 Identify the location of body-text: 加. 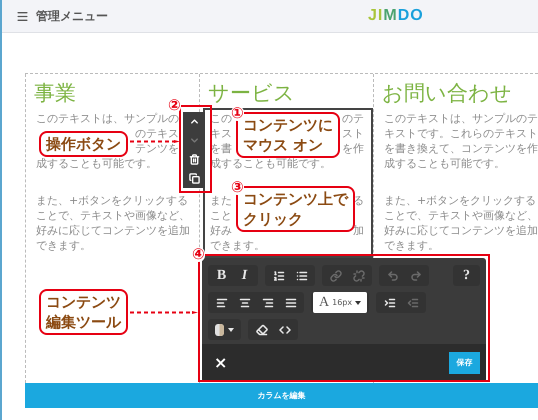
(358, 230).